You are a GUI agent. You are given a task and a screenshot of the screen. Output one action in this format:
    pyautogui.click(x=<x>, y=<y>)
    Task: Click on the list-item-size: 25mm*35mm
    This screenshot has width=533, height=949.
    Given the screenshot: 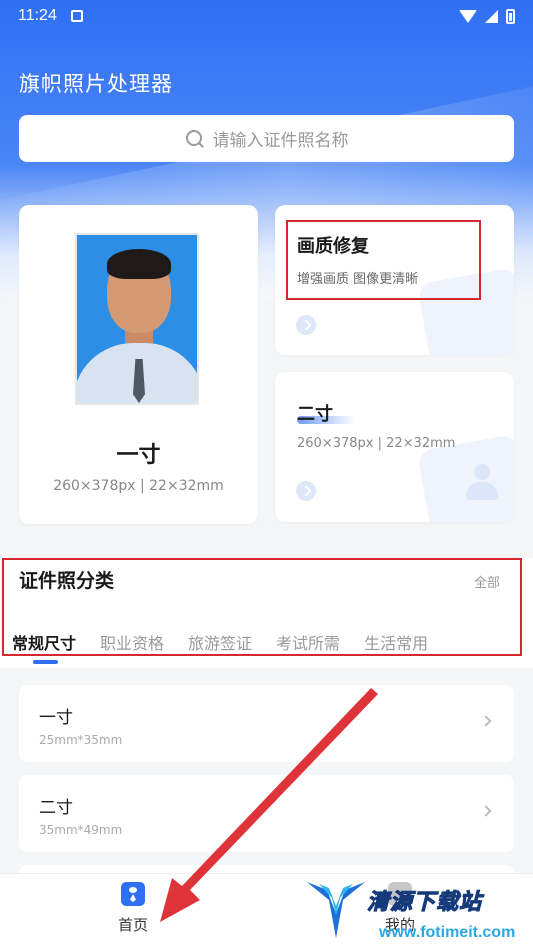 What is the action you would take?
    pyautogui.click(x=81, y=740)
    